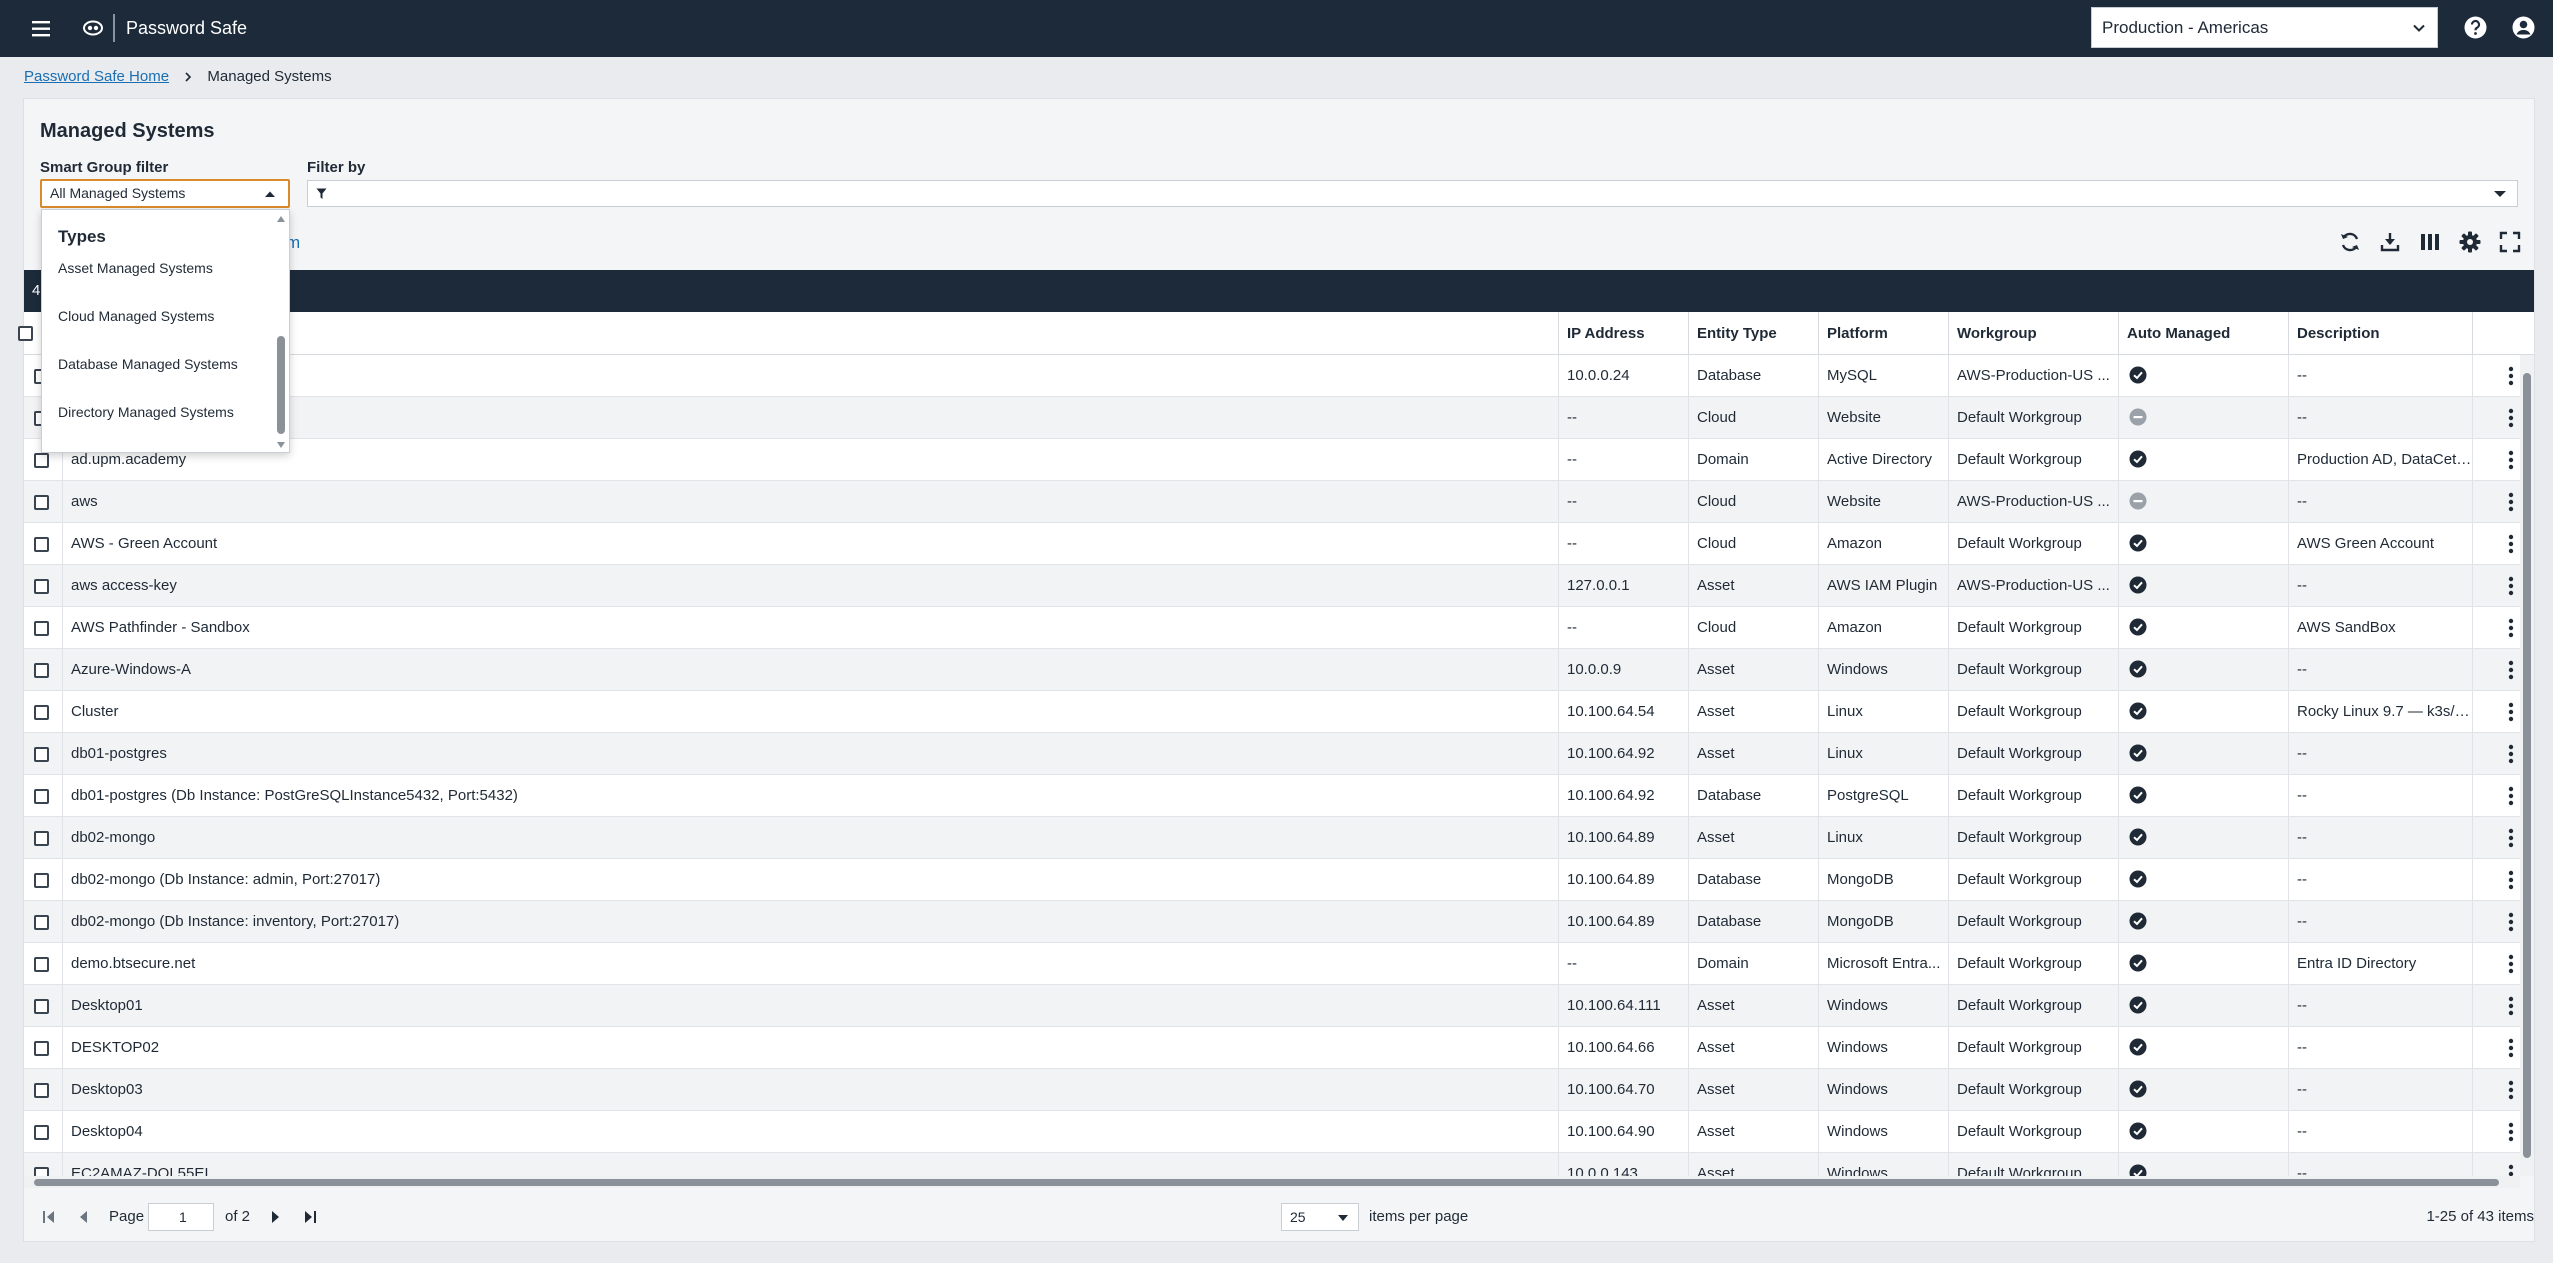 Image resolution: width=2553 pixels, height=1263 pixels. Describe the element at coordinates (810, 1047) in the screenshot. I see `cell-name: DESKTOP02` at that location.